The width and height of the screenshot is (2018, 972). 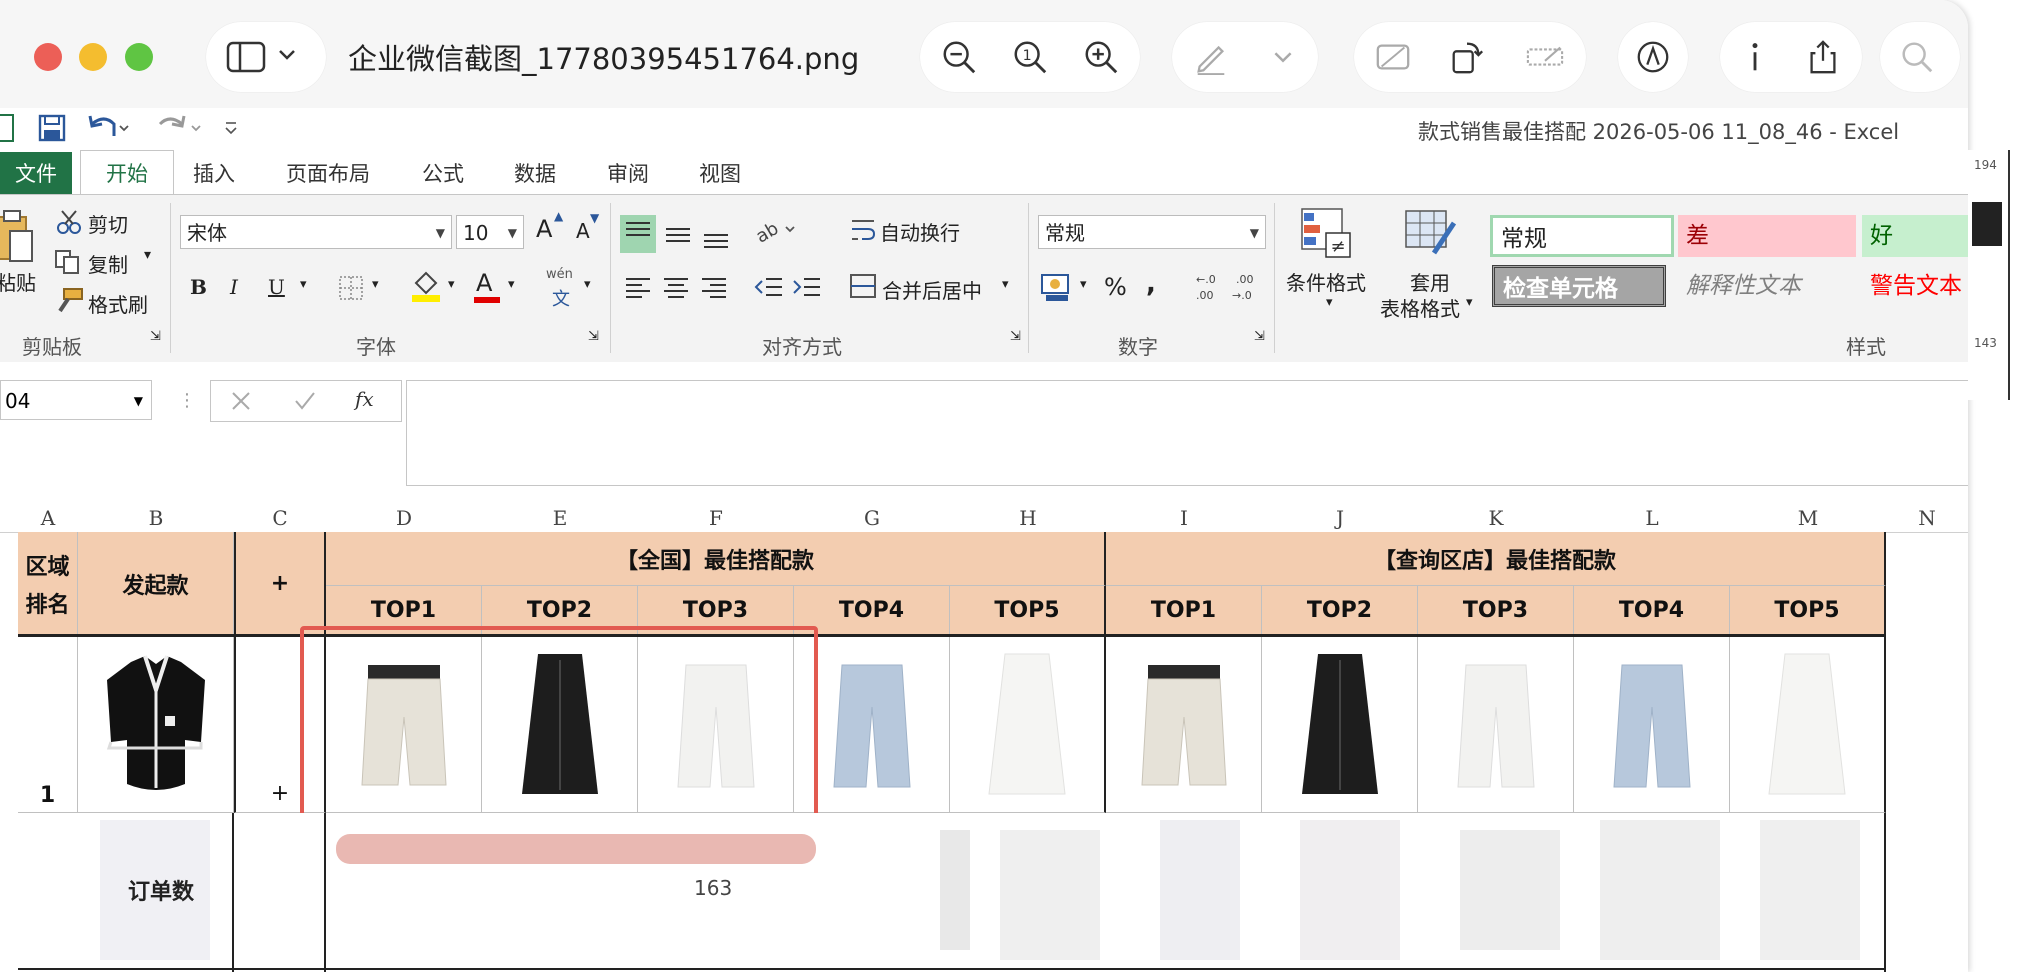 I want to click on col-header-e: E, so click(x=560, y=519).